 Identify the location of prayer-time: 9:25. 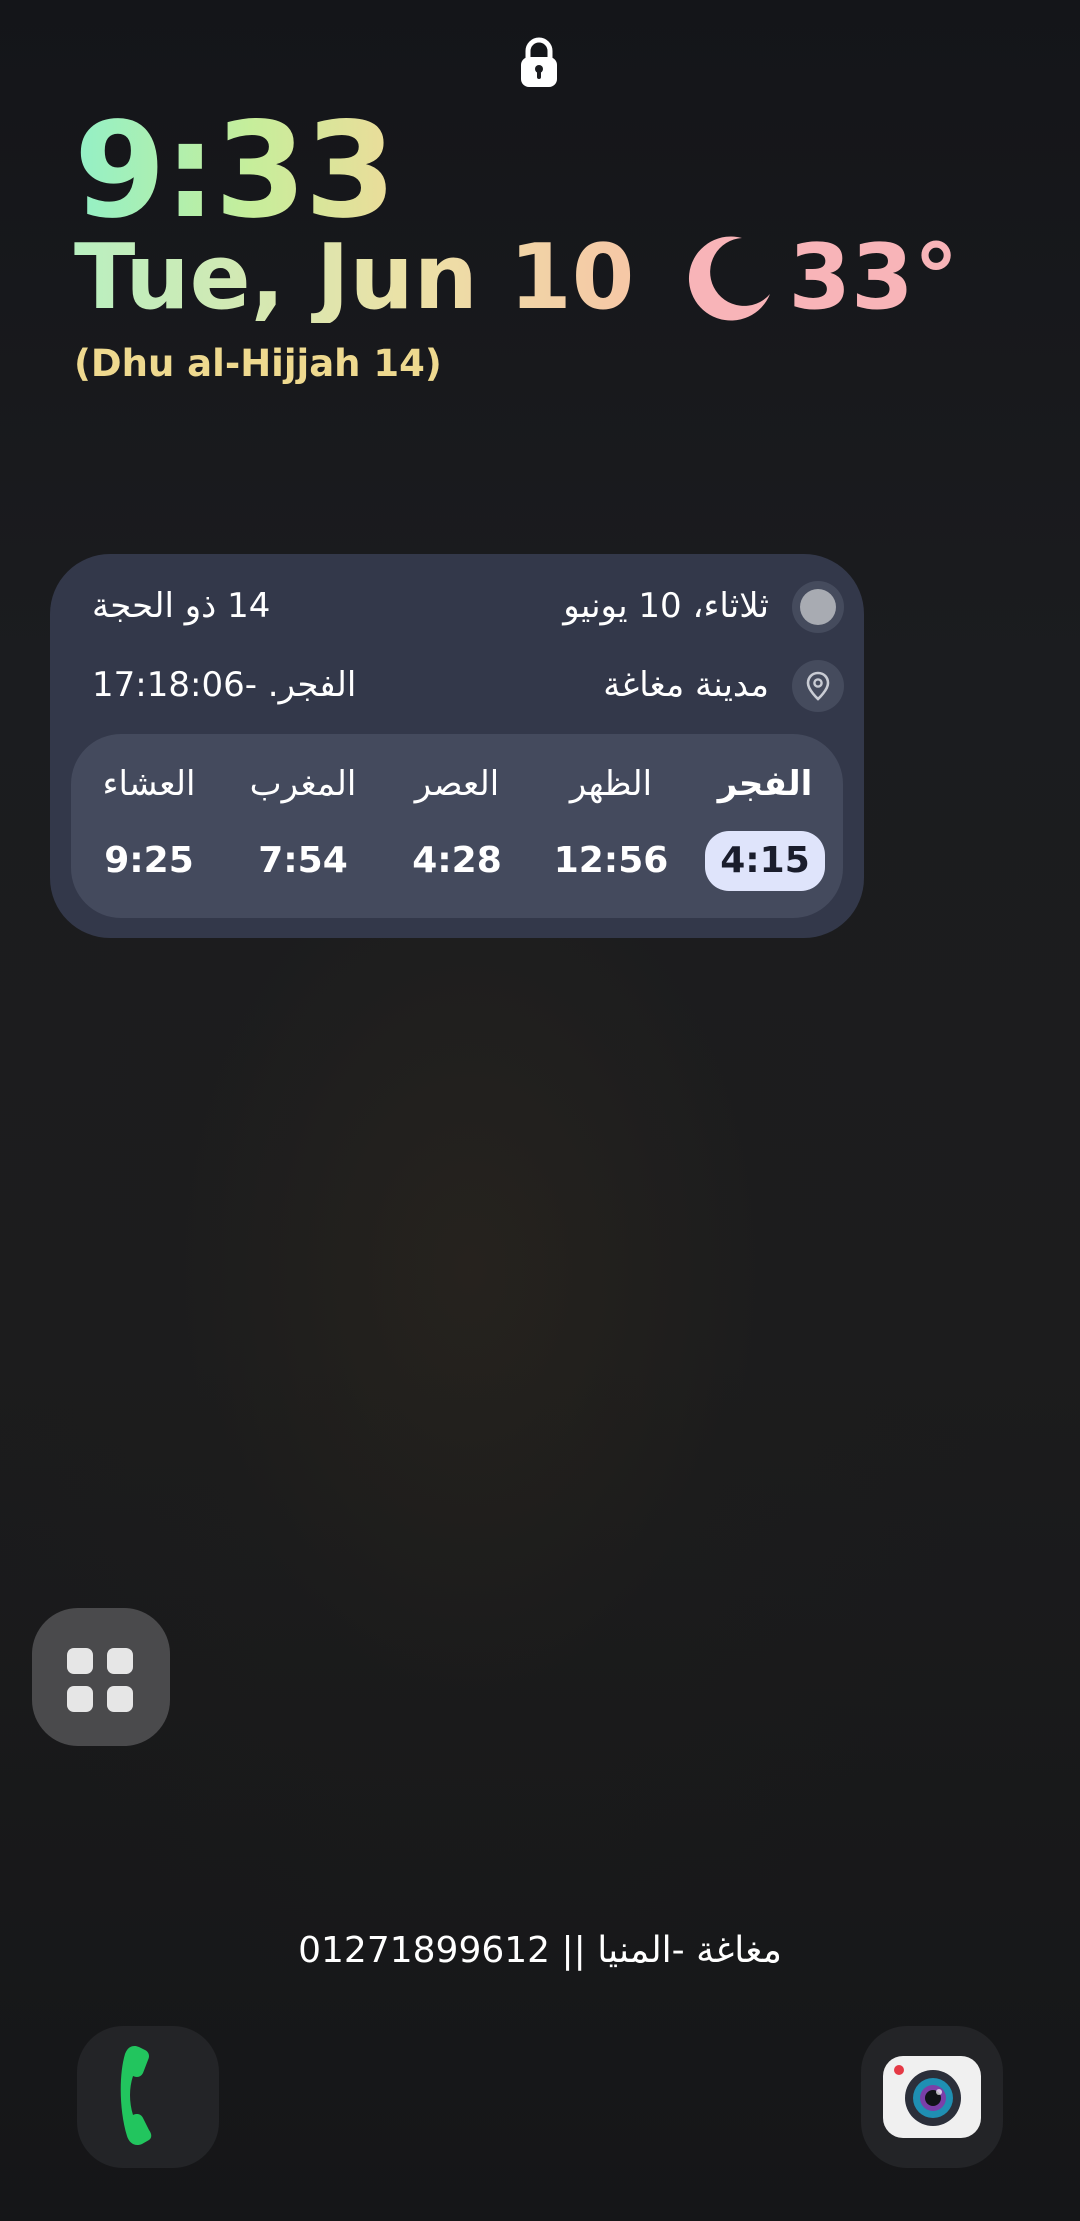
(149, 860).